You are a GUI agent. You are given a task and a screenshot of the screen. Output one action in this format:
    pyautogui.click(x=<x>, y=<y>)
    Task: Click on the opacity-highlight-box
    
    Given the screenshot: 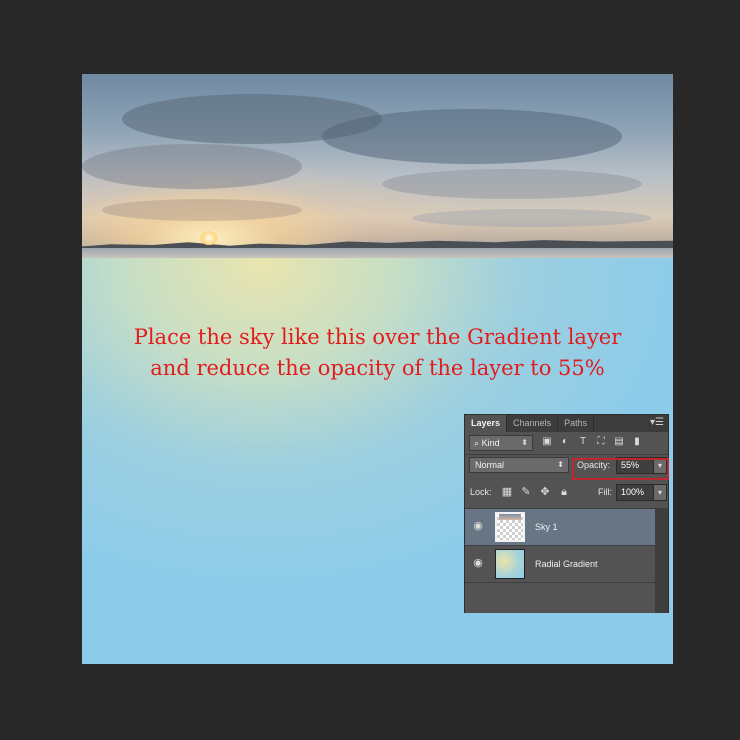 What is the action you would take?
    pyautogui.click(x=620, y=469)
    